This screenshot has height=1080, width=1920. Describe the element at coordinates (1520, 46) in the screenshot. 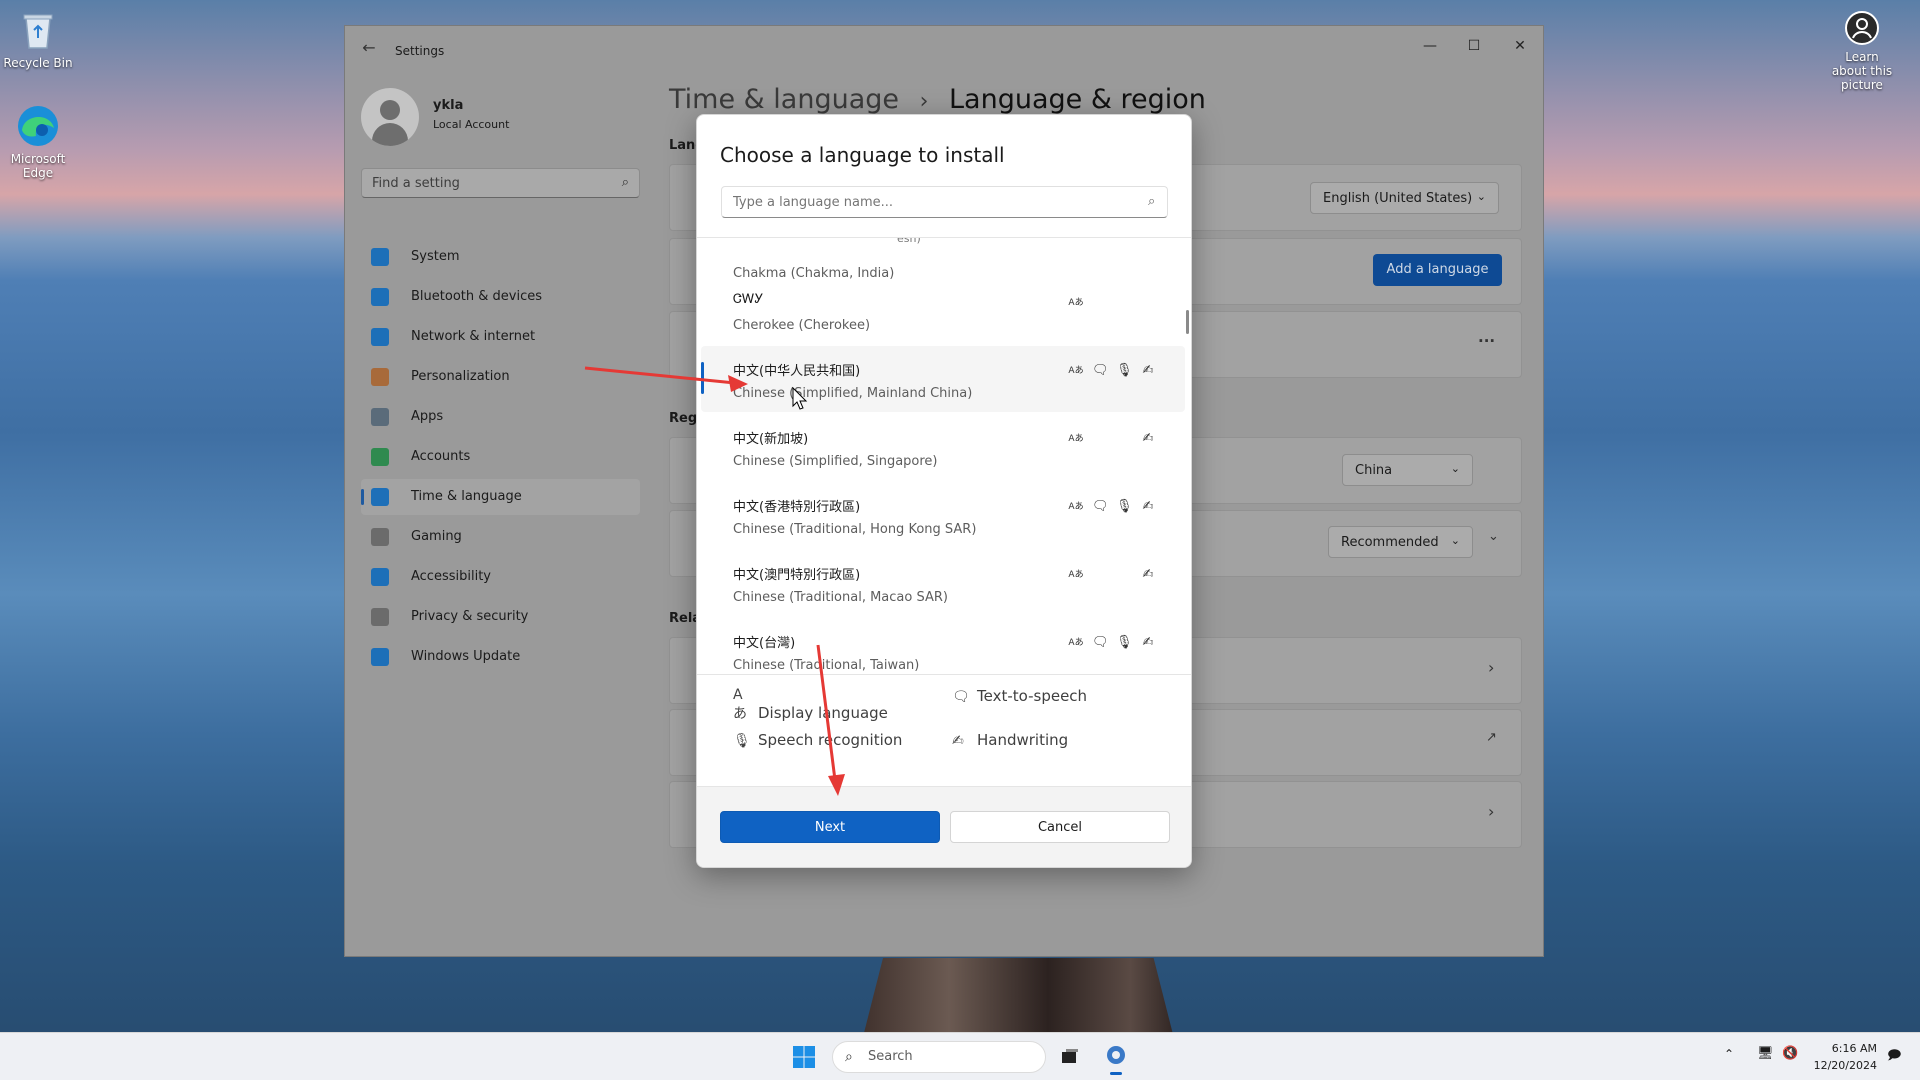

I see `close-button: ✕` at that location.